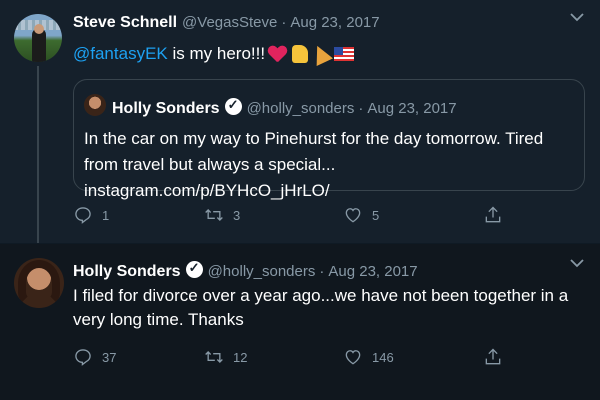  What do you see at coordinates (219, 53) in the screenshot?
I see `tweet-text-content: is my hero!!!` at bounding box center [219, 53].